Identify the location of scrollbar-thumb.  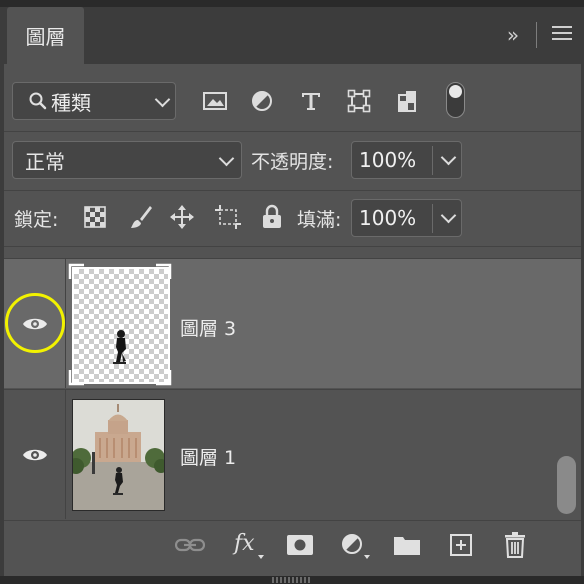
(566, 485).